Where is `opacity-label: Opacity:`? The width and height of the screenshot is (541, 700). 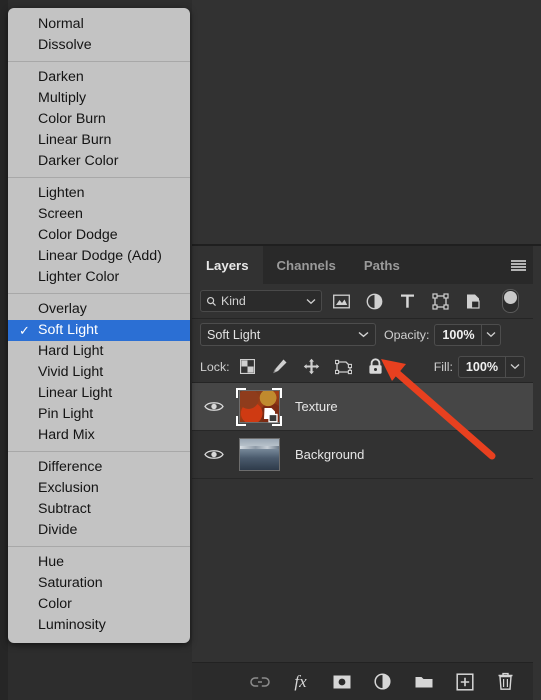 opacity-label: Opacity: is located at coordinates (407, 334).